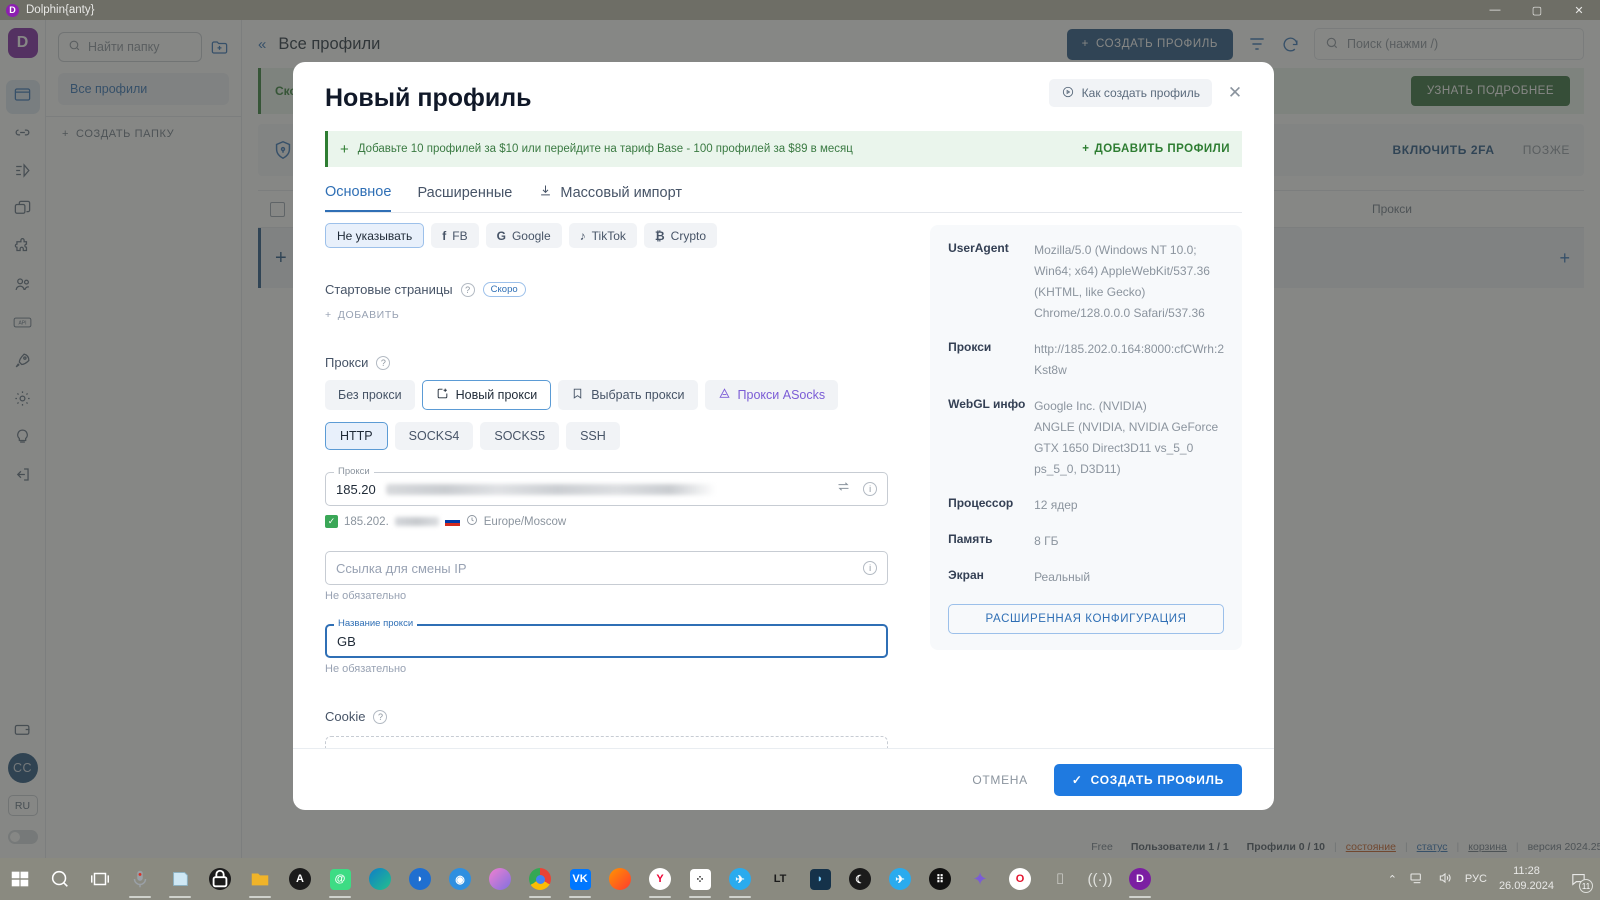 Image resolution: width=1600 pixels, height=900 pixels. Describe the element at coordinates (358, 198) in the screenshot. I see `tab-main: Основное` at that location.